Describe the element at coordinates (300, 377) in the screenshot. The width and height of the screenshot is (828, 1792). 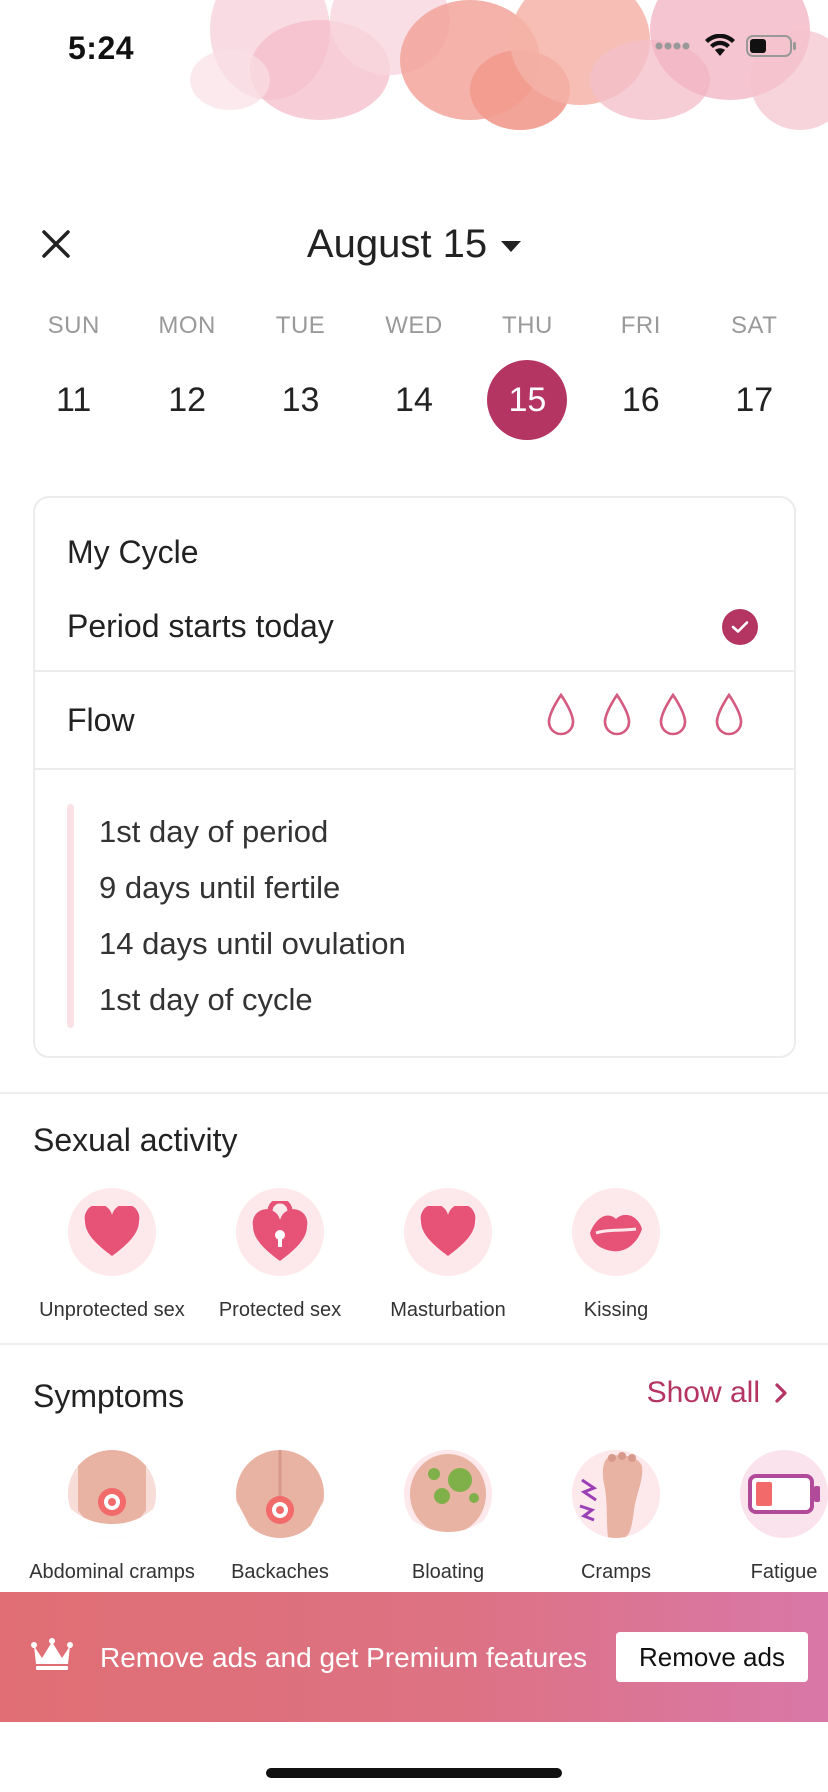
I see `day-tue: TUE 13` at that location.